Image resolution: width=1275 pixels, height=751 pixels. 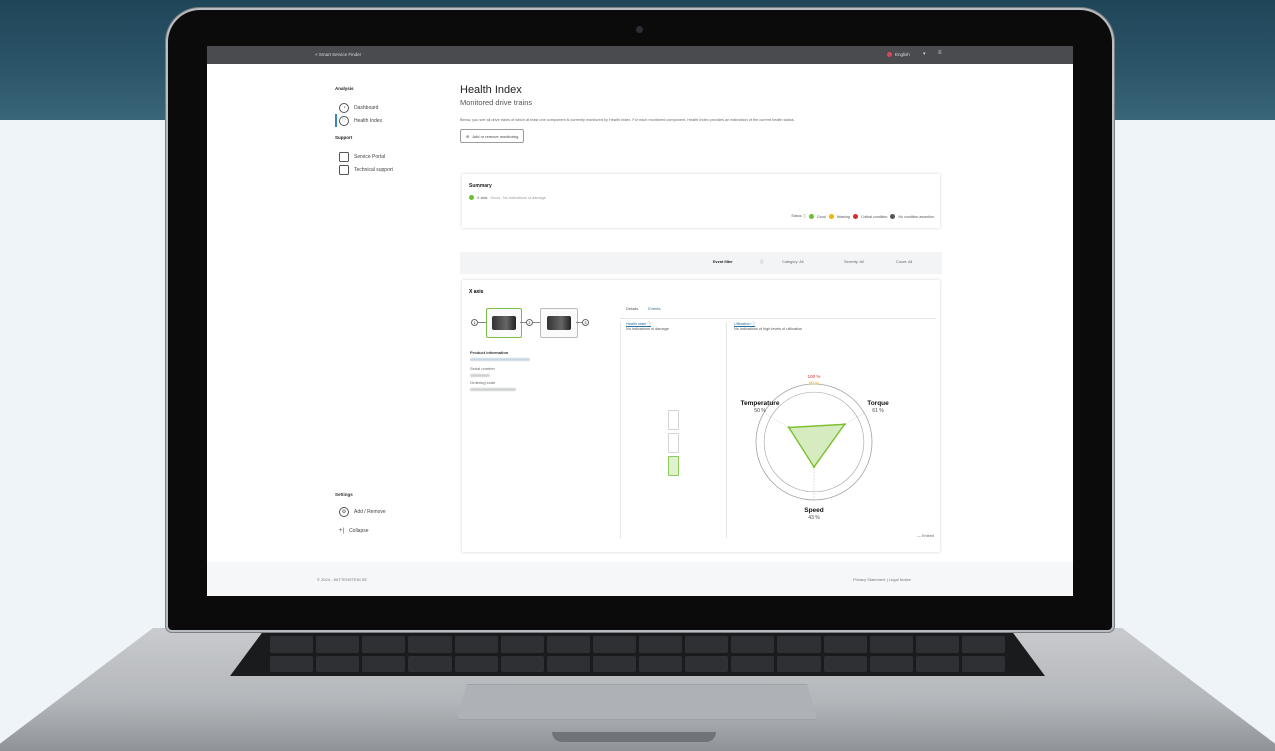 I want to click on radar-value-label: 50 %, so click(x=760, y=411).